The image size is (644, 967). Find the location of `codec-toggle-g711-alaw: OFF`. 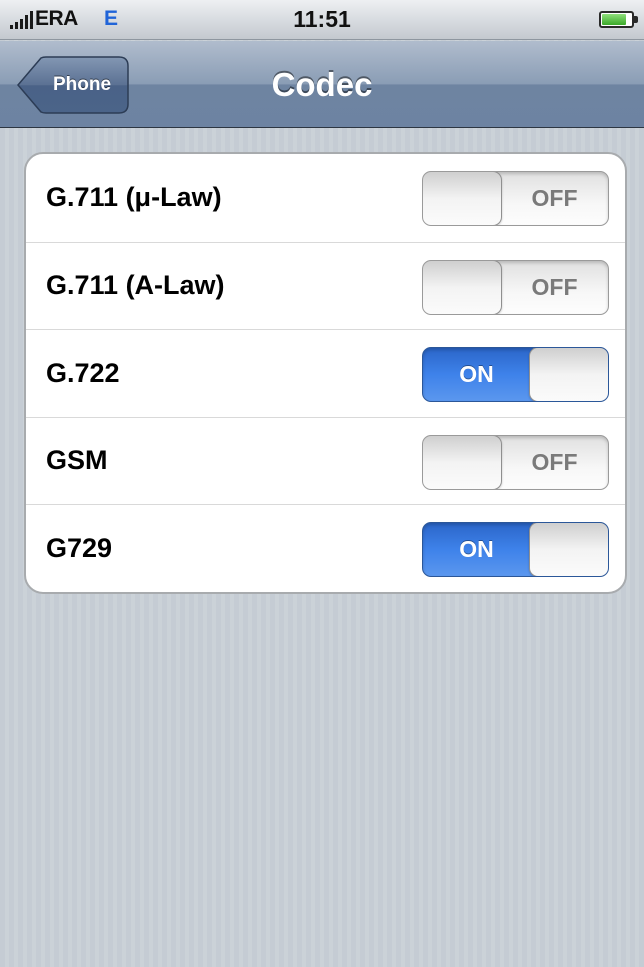

codec-toggle-g711-alaw: OFF is located at coordinates (515, 287).